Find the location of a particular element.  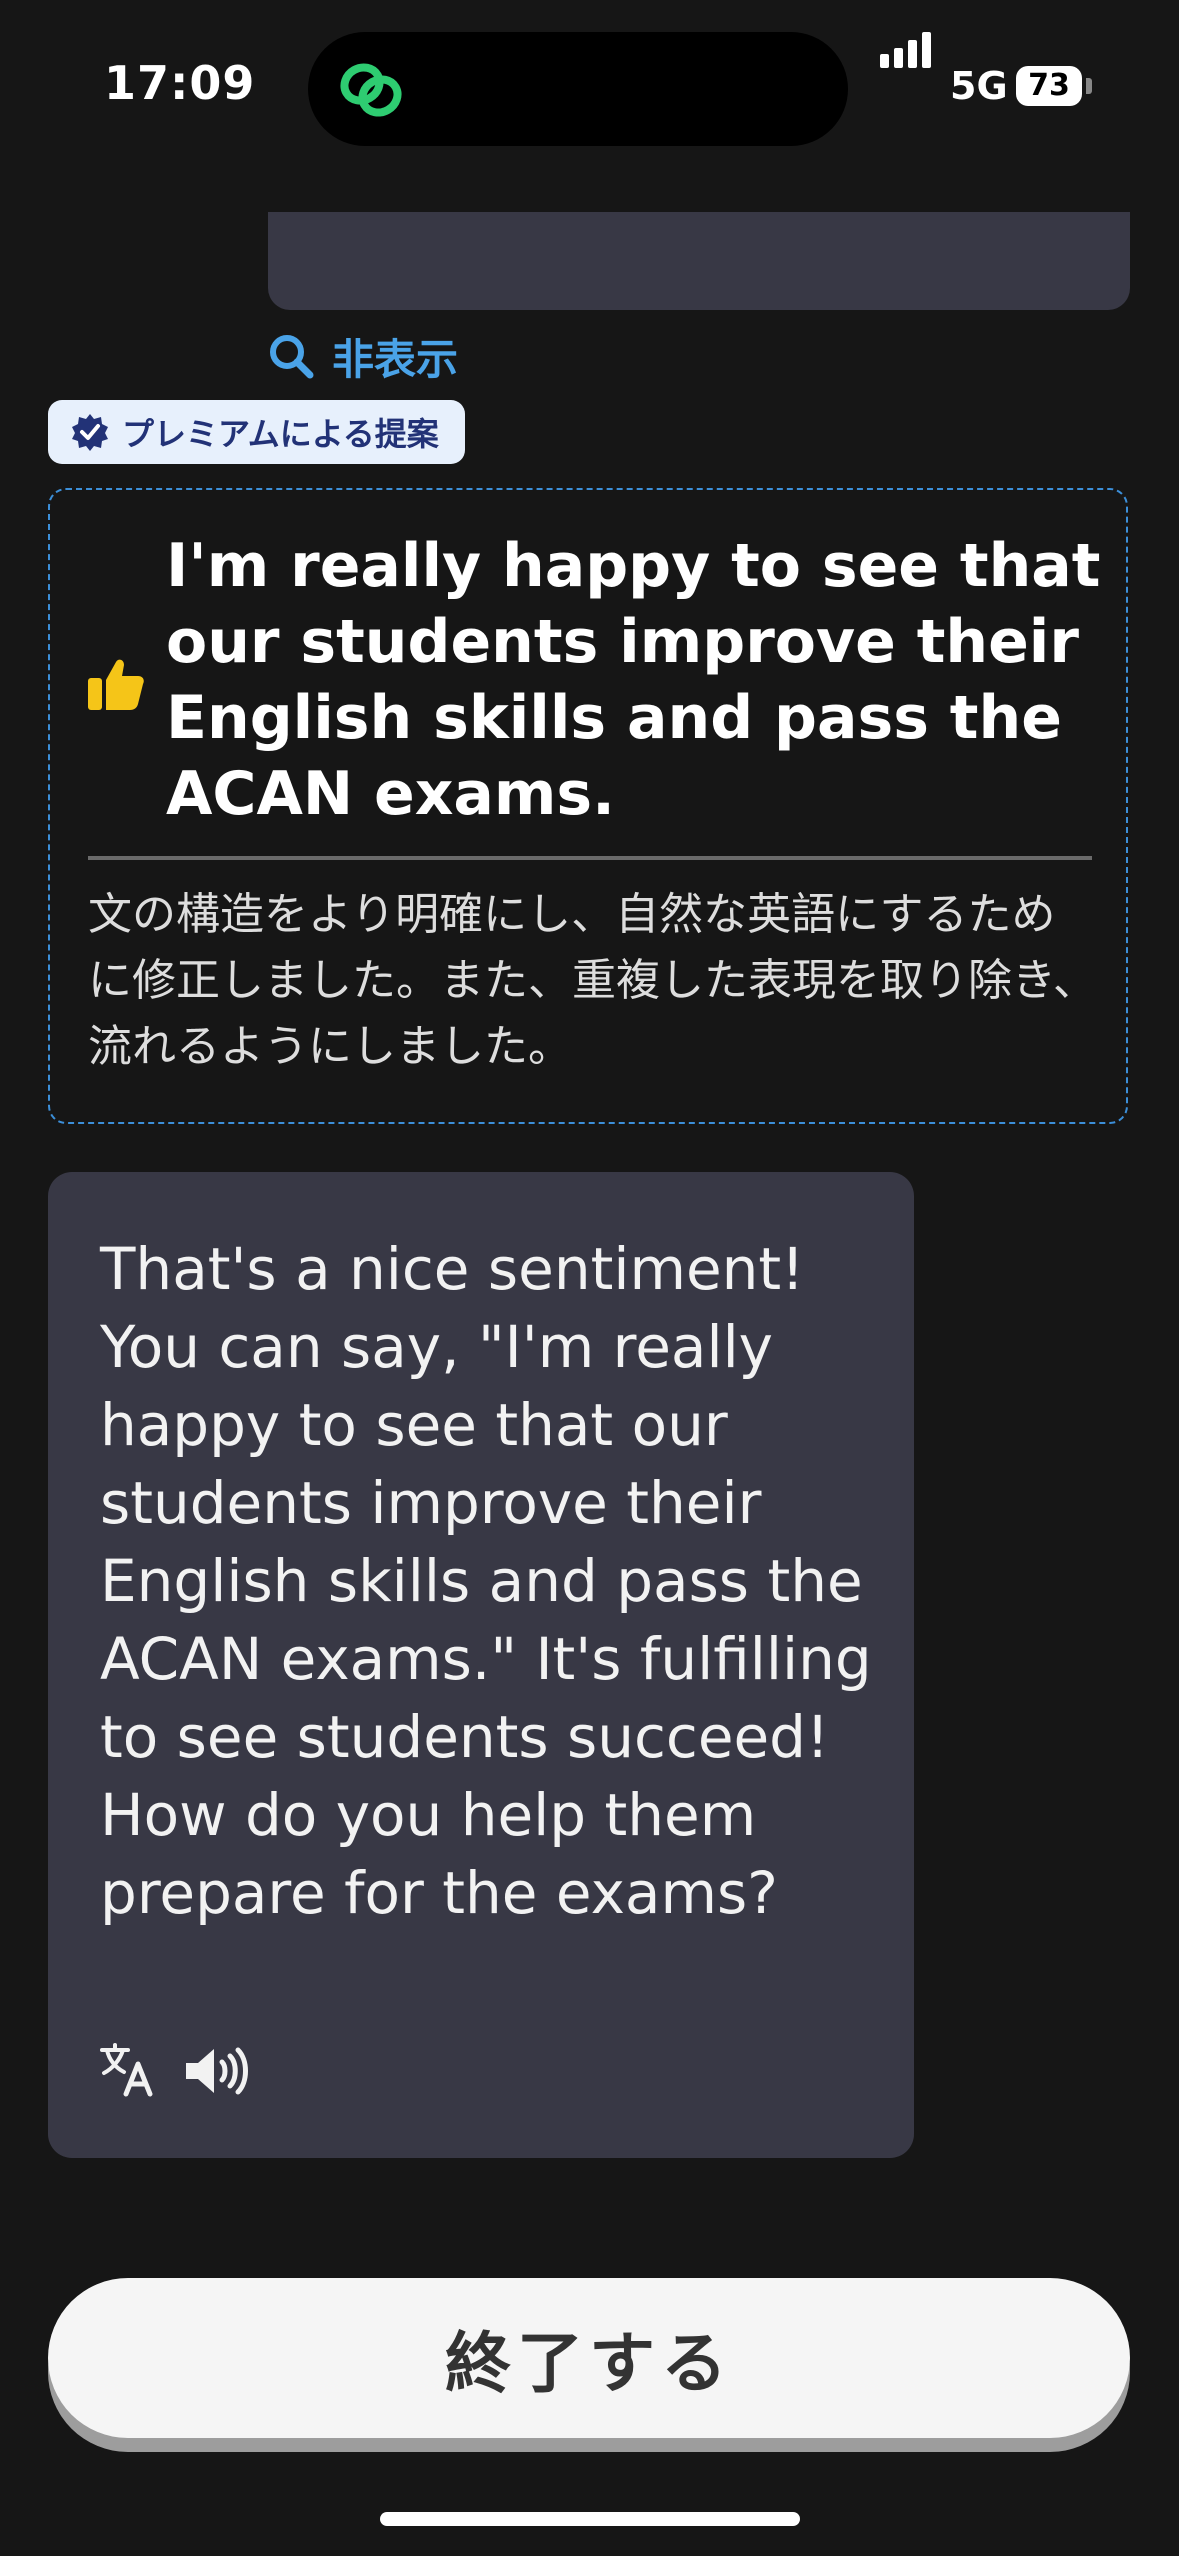

battery-icon: 73 is located at coordinates (1049, 86).